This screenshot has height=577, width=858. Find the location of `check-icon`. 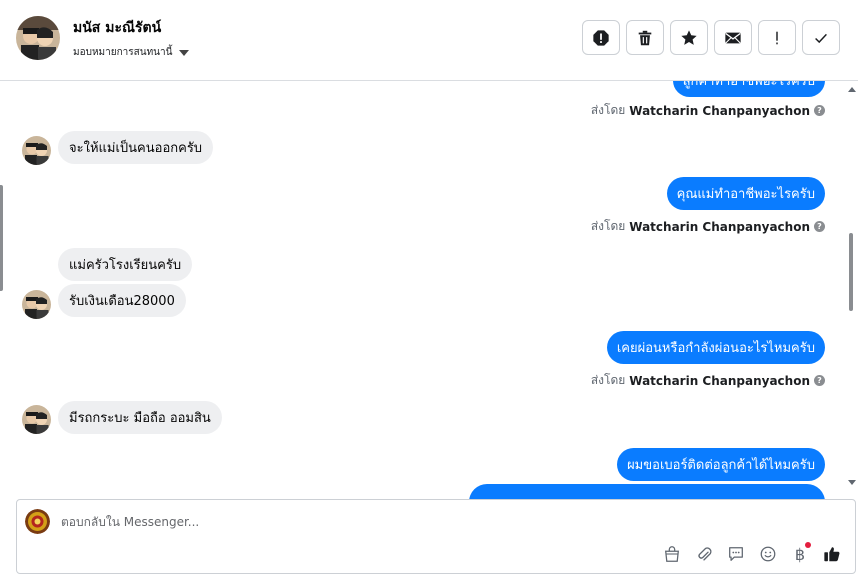

check-icon is located at coordinates (821, 38).